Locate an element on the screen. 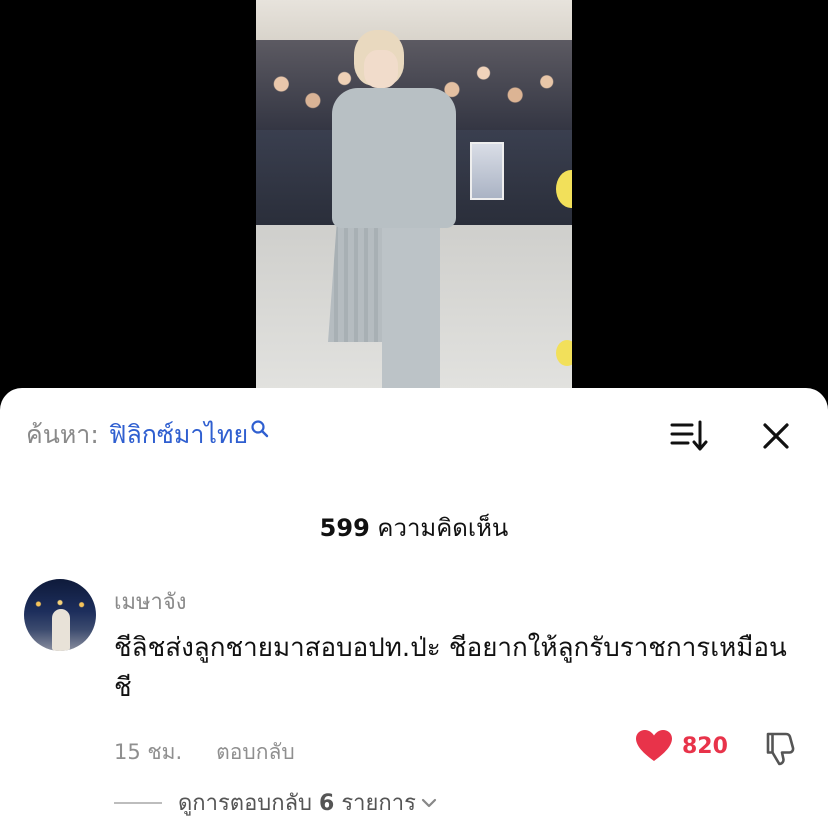 This screenshot has height=834, width=828. search-query: ฟิลิกซ์มาไทย is located at coordinates (178, 435).